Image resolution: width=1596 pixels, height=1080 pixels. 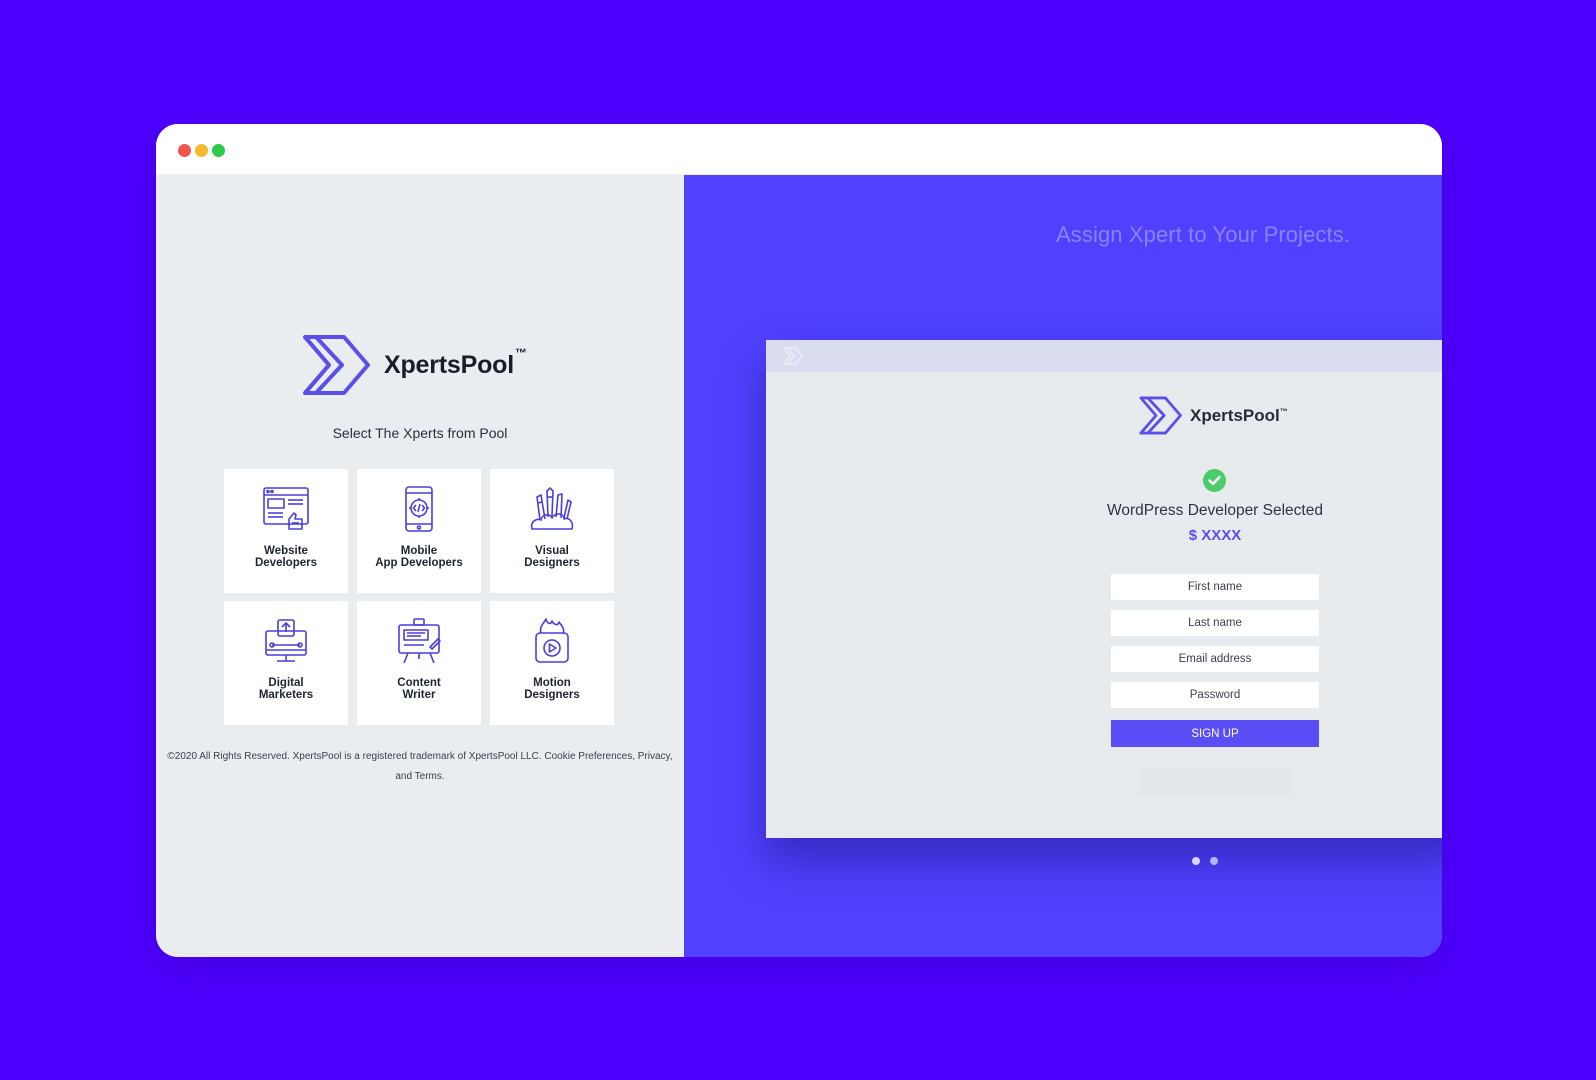 What do you see at coordinates (1203, 234) in the screenshot?
I see `promo-heading: Assign Xpert to Your Projects.` at bounding box center [1203, 234].